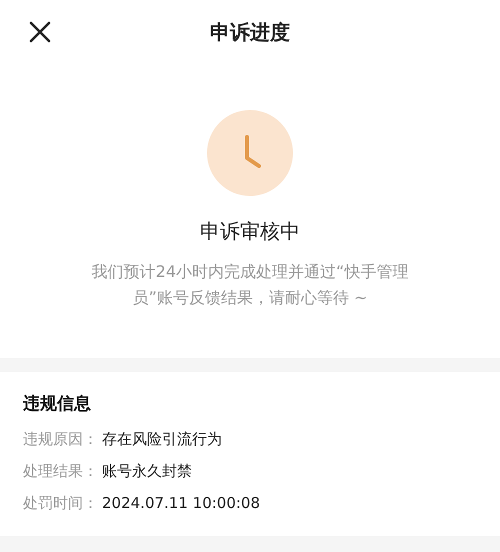  What do you see at coordinates (250, 32) in the screenshot?
I see `page-title: 申诉进度` at bounding box center [250, 32].